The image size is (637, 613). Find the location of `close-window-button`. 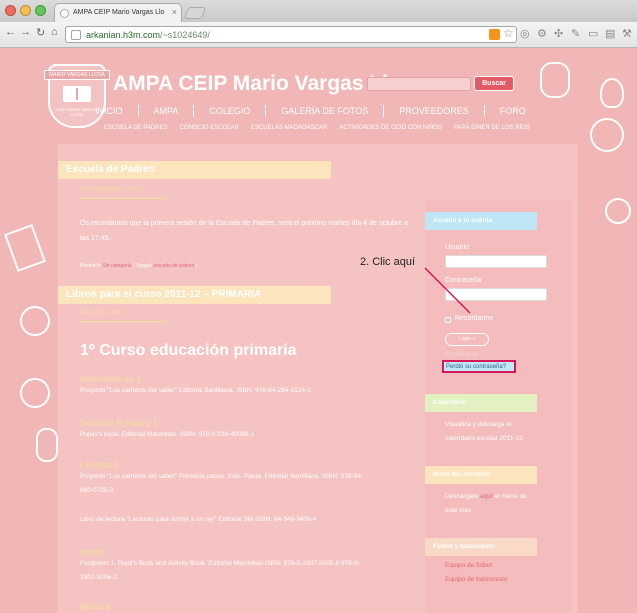

close-window-button is located at coordinates (10, 10).